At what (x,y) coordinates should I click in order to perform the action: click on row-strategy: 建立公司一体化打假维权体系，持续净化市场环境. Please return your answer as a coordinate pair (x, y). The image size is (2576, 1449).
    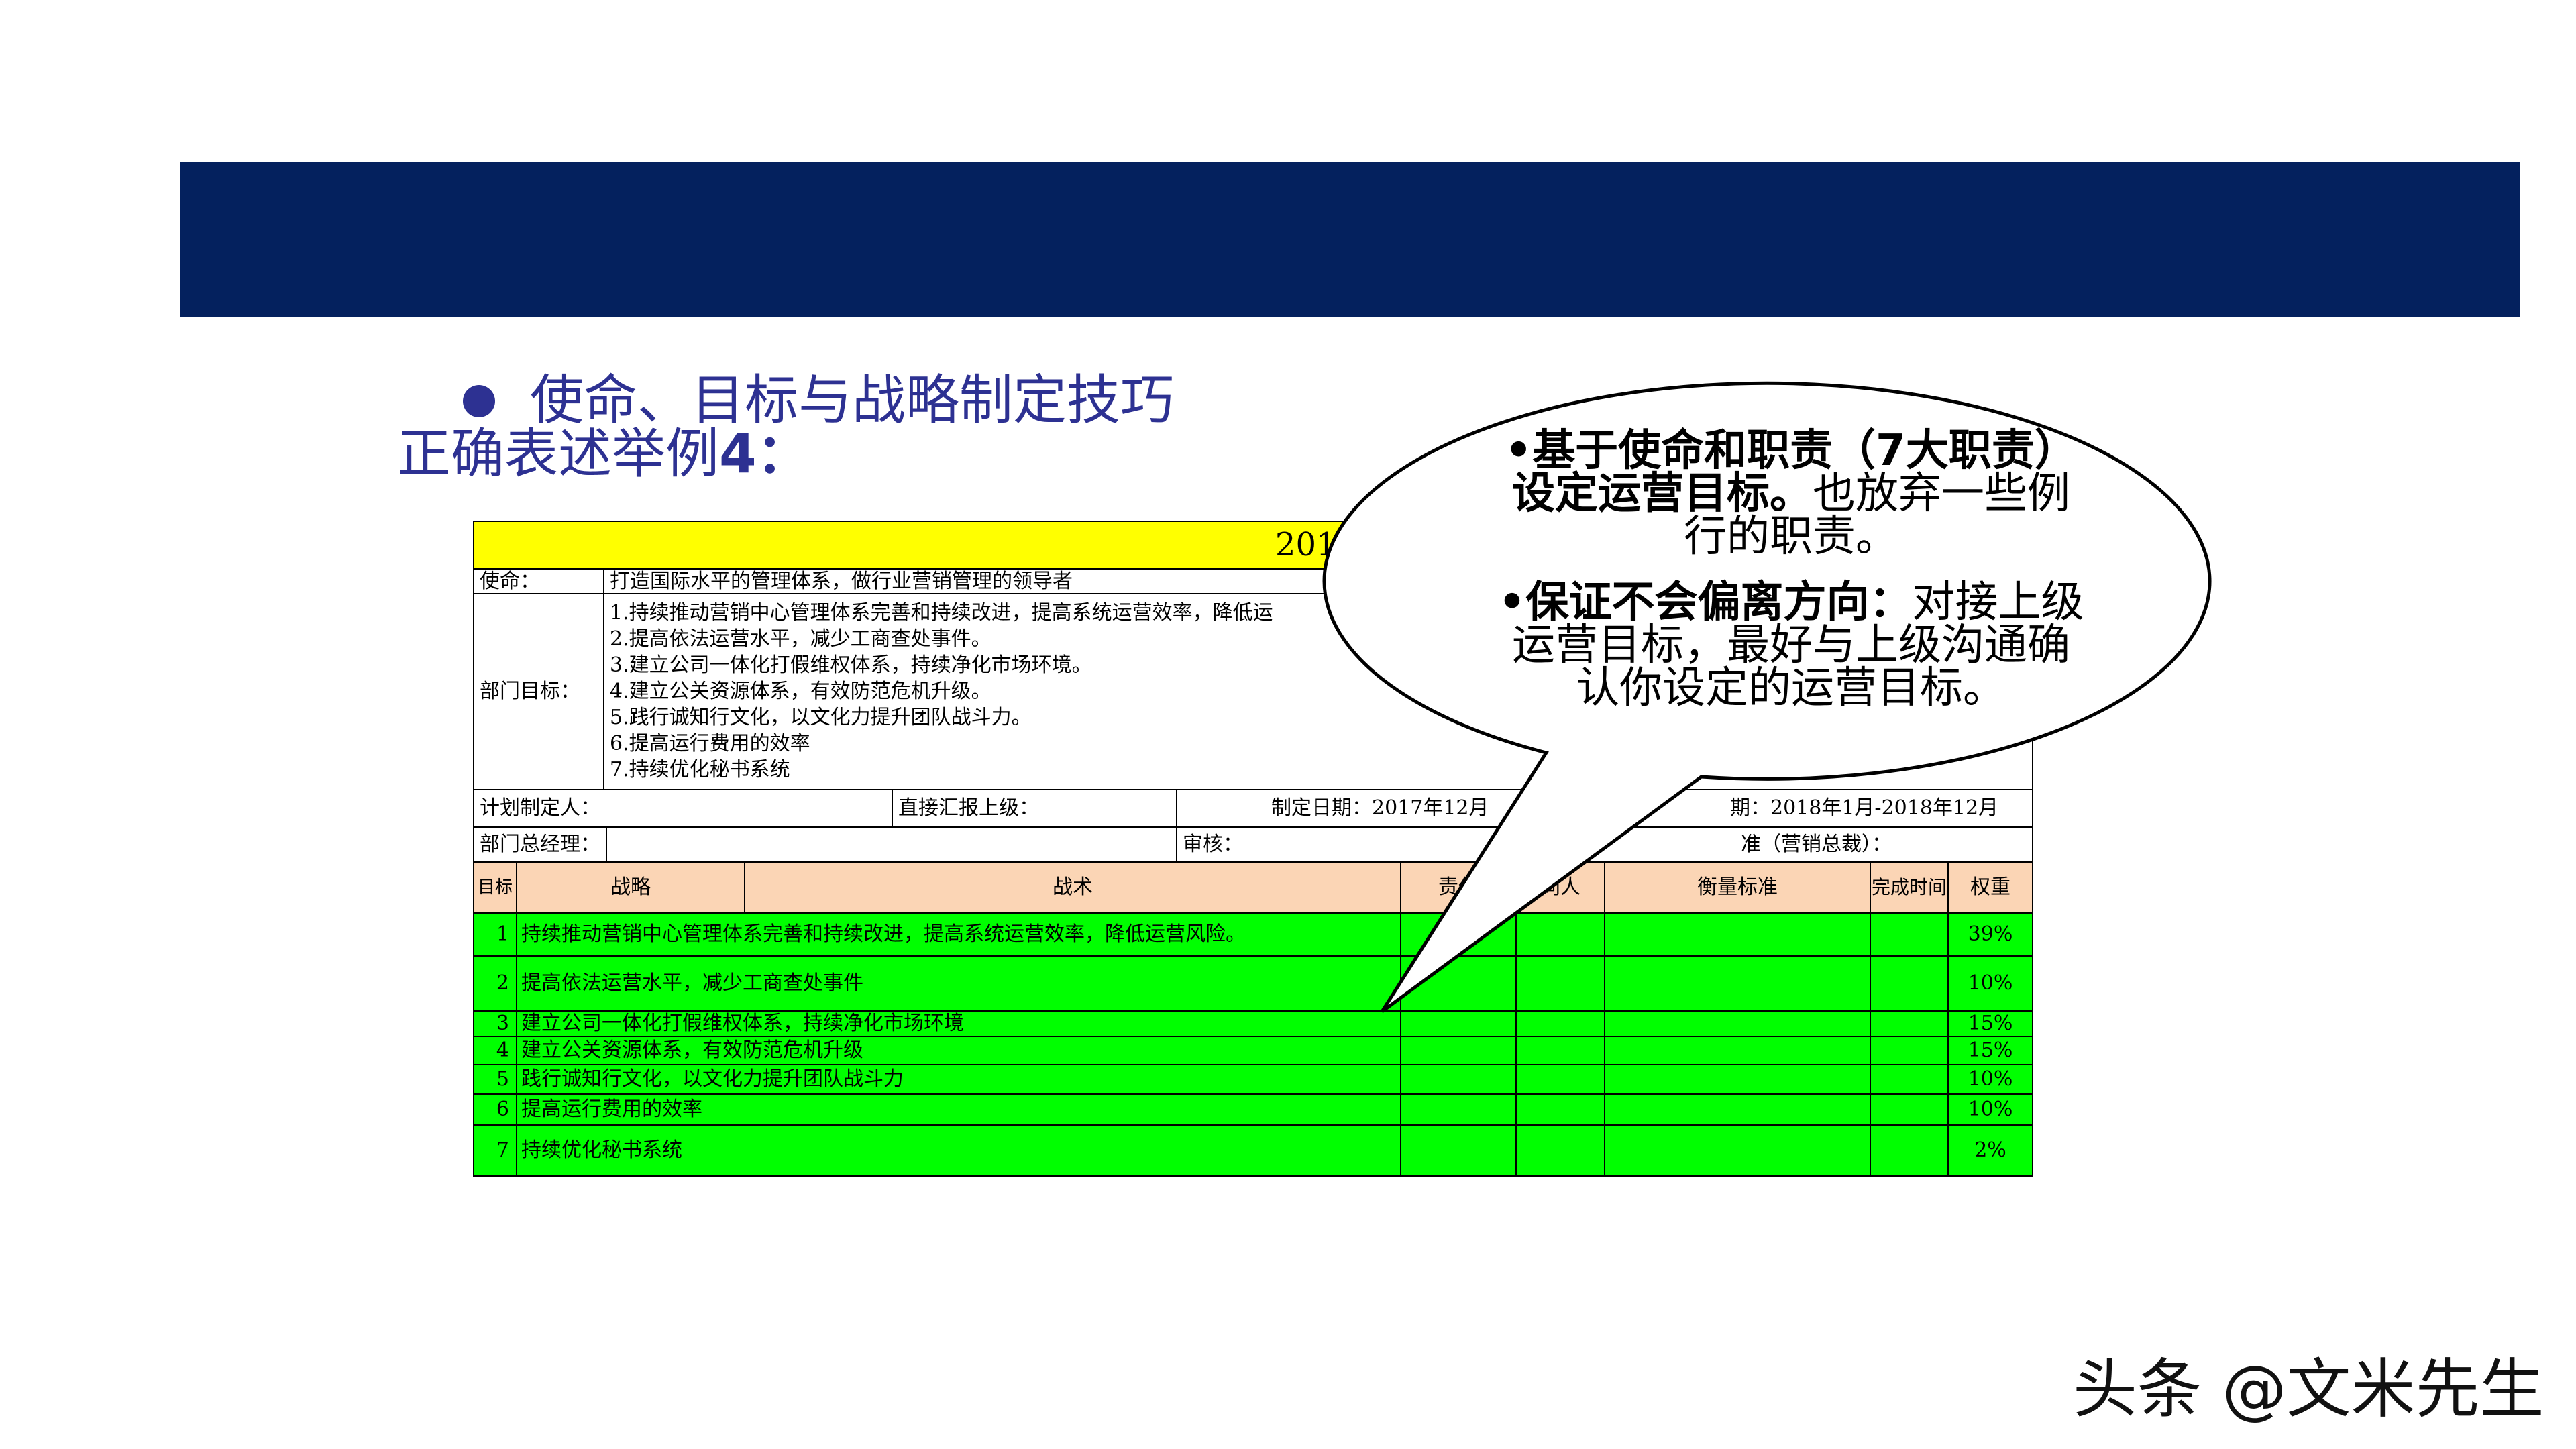
    Looking at the image, I should click on (958, 1023).